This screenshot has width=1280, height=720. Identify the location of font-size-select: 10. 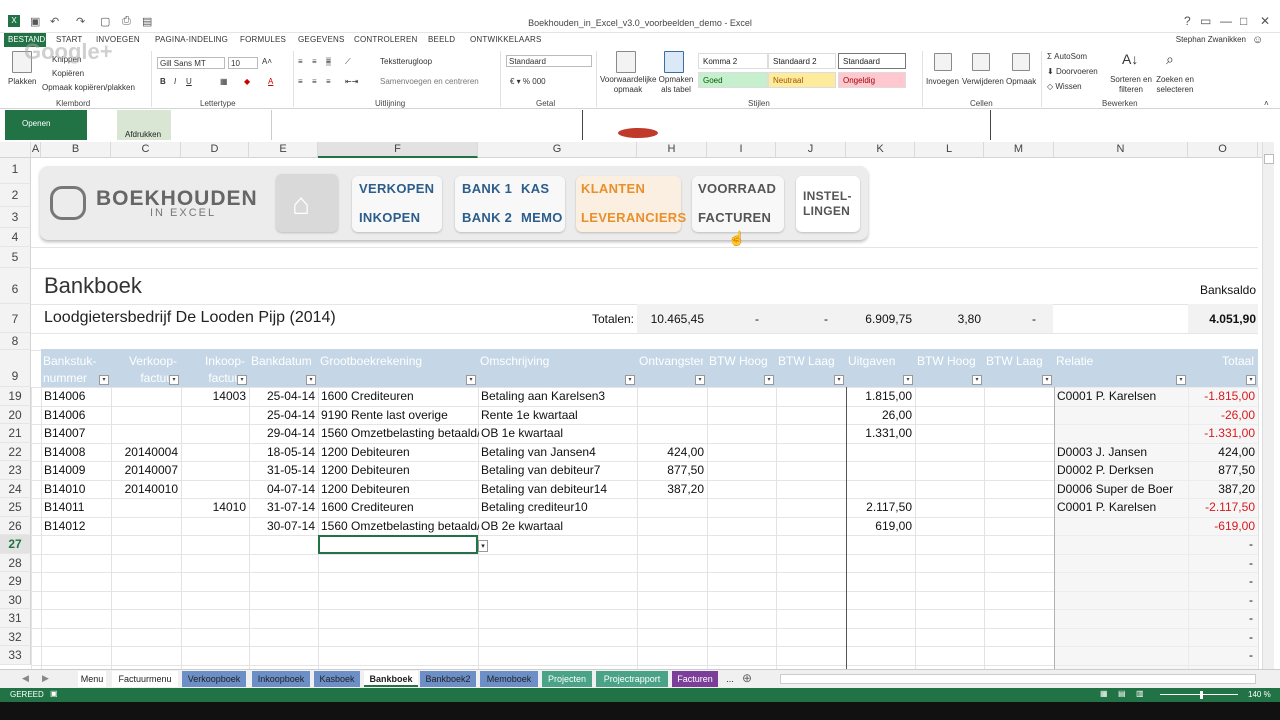
(243, 63).